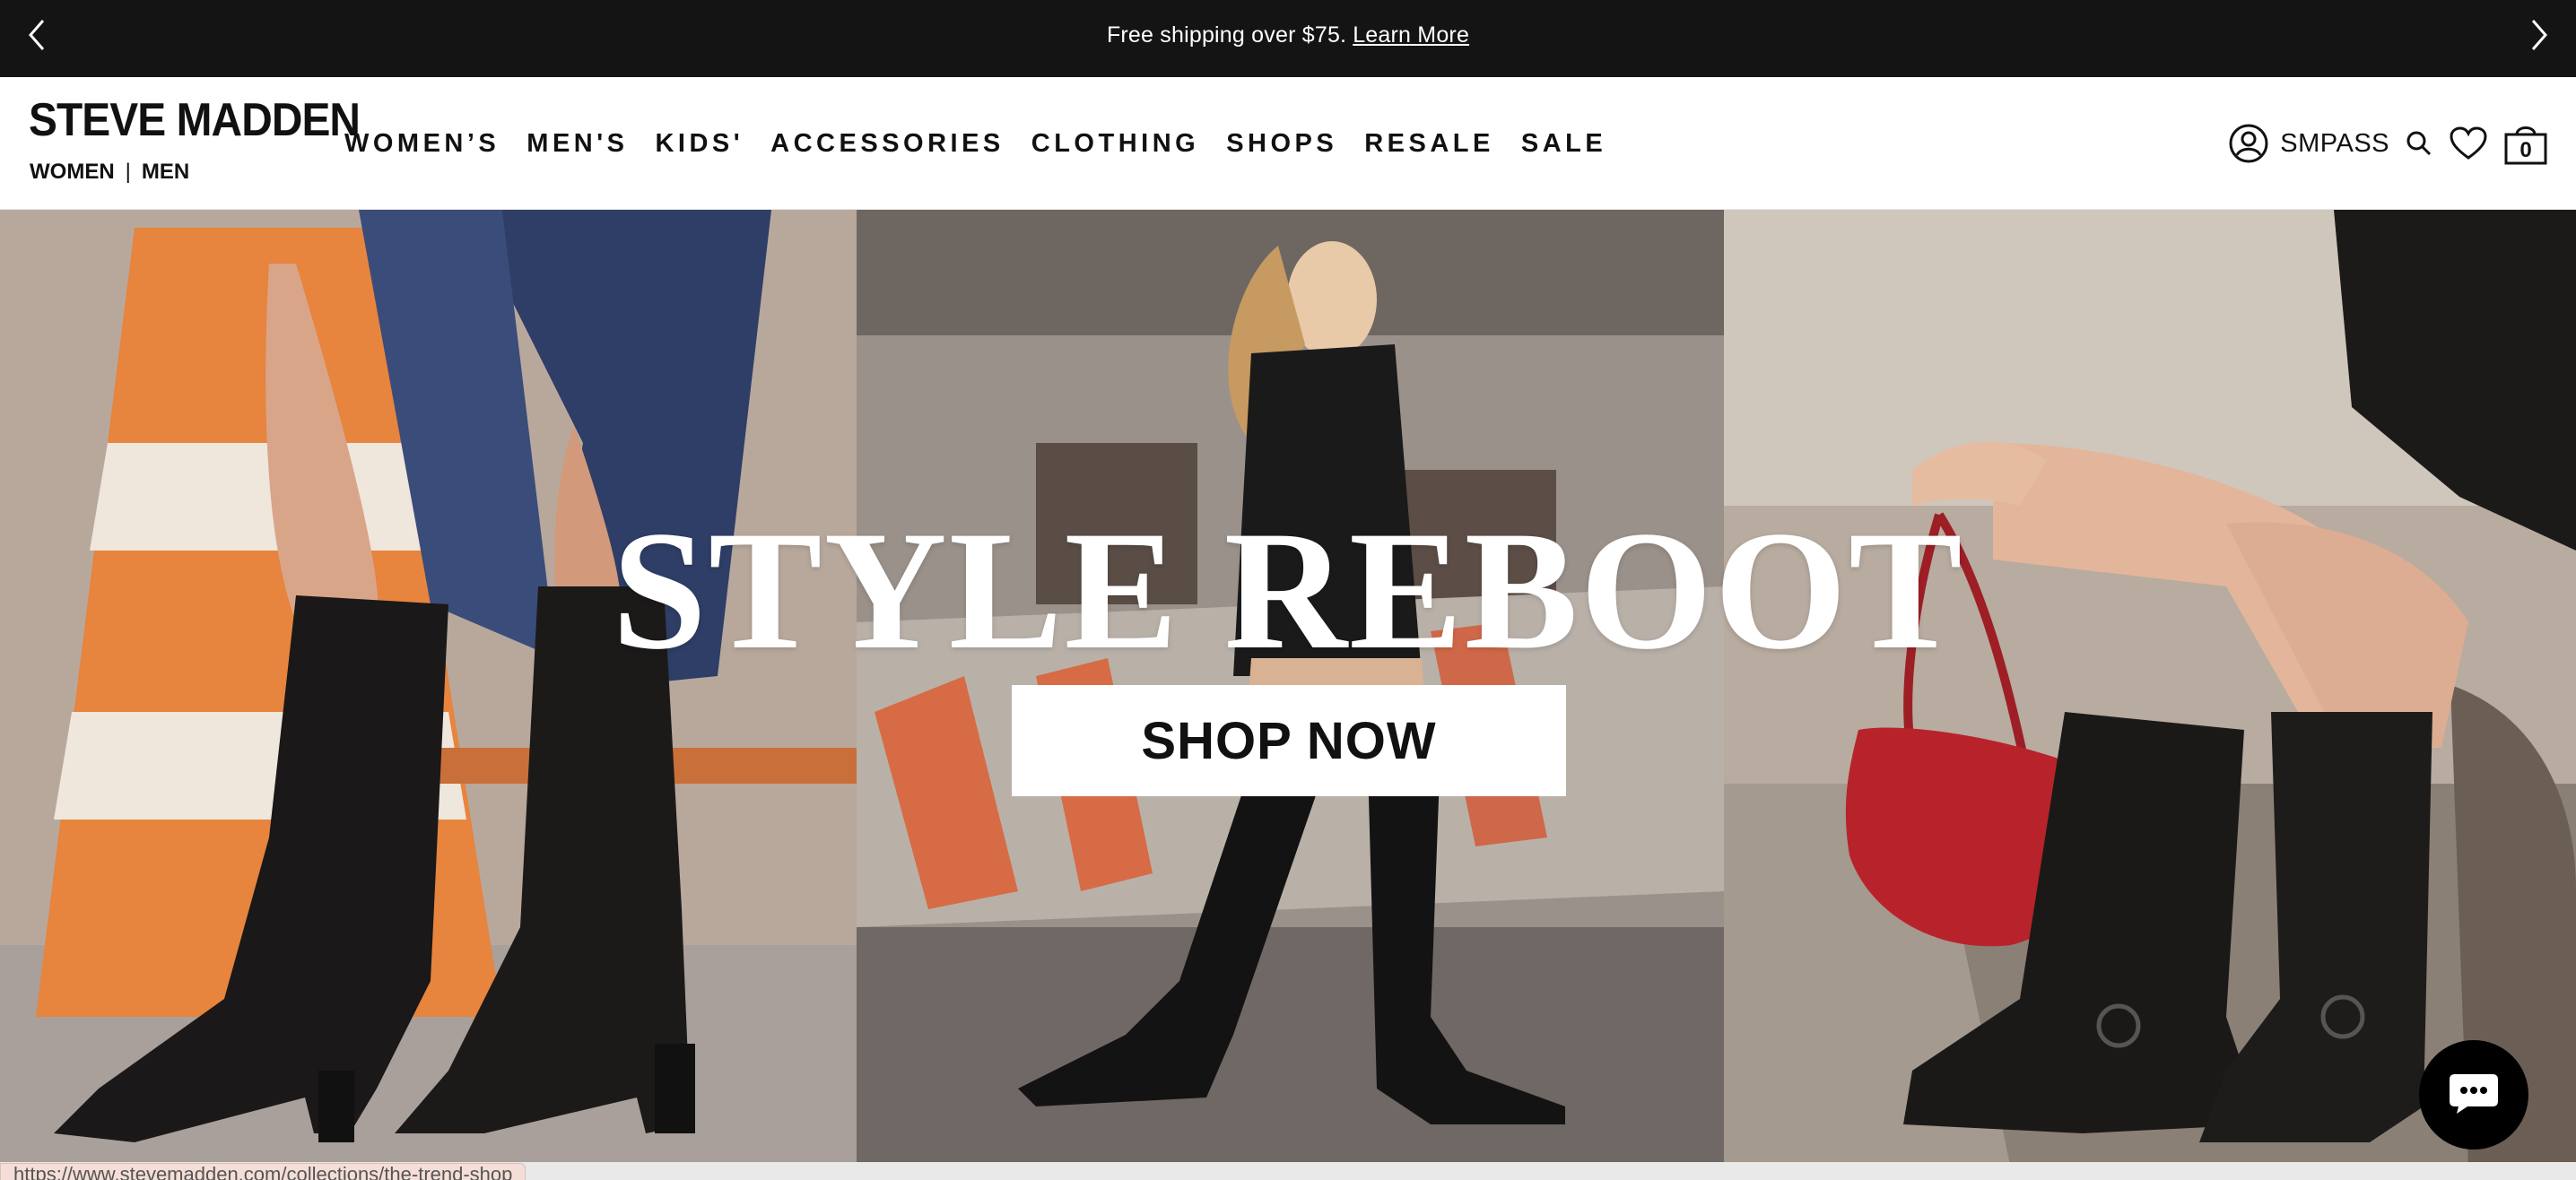  I want to click on nav-item-accessories: ACCESSORIES, so click(887, 144).